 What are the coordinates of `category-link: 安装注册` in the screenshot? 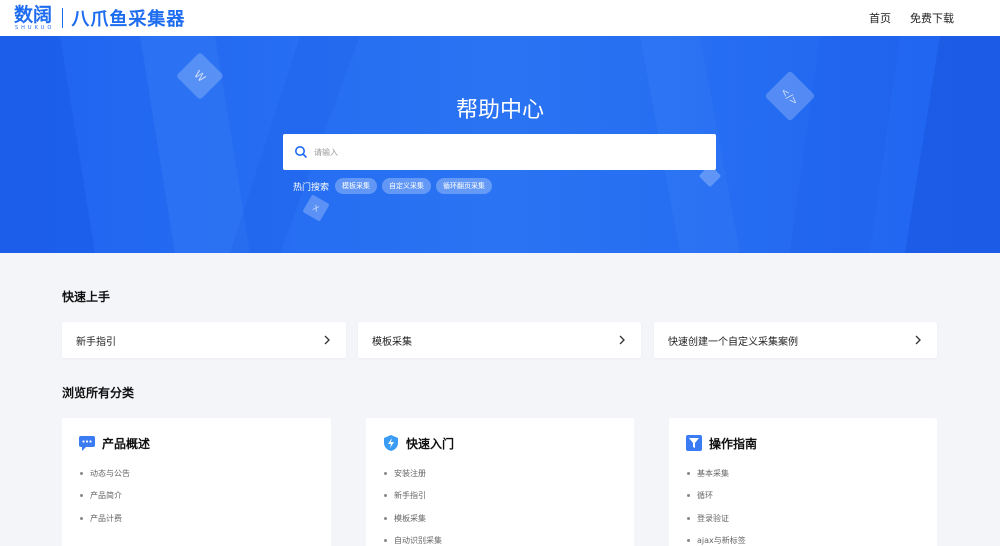 It's located at (413, 473).